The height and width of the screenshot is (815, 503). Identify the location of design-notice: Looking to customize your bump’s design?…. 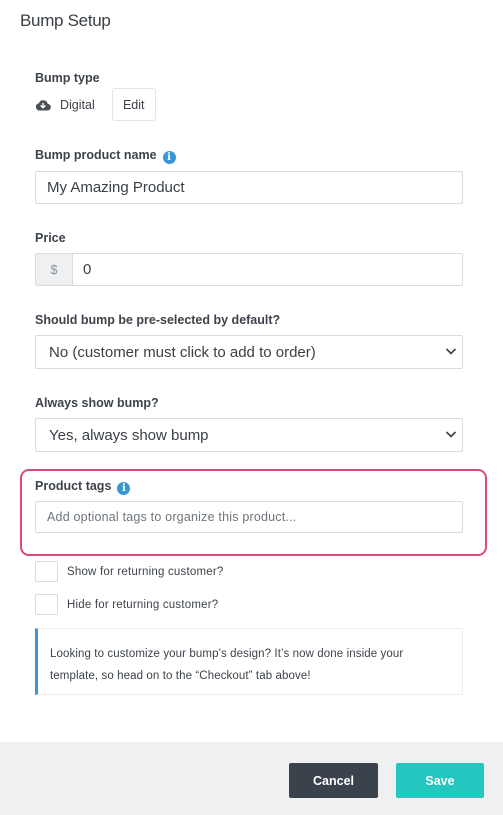
(249, 661).